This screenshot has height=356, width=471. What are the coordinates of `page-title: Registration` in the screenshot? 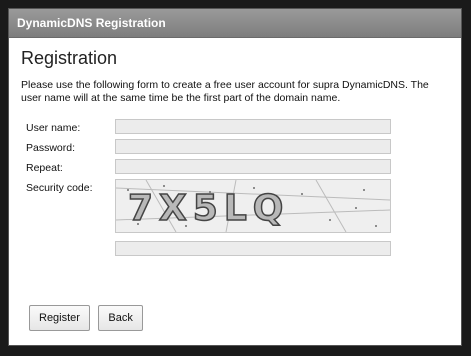 It's located at (69, 58).